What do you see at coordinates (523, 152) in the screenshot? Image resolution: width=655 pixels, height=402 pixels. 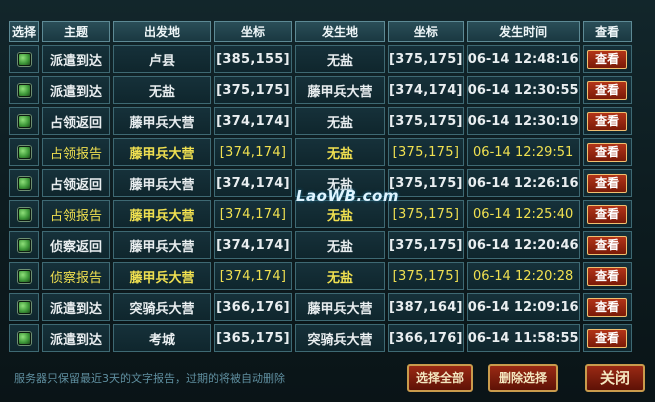 I see `row-time: 06-14 12:29:51` at bounding box center [523, 152].